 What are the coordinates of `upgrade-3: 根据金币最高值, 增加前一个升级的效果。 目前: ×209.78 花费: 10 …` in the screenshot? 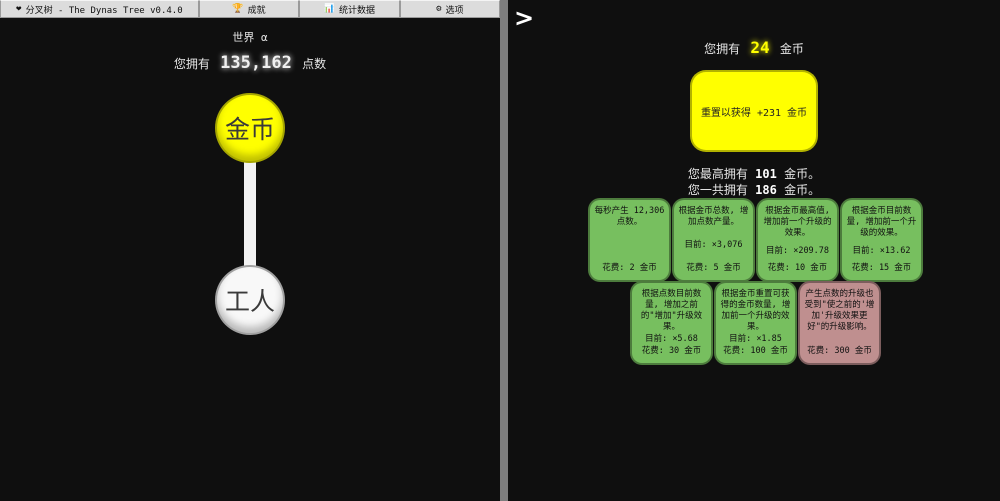 It's located at (797, 240).